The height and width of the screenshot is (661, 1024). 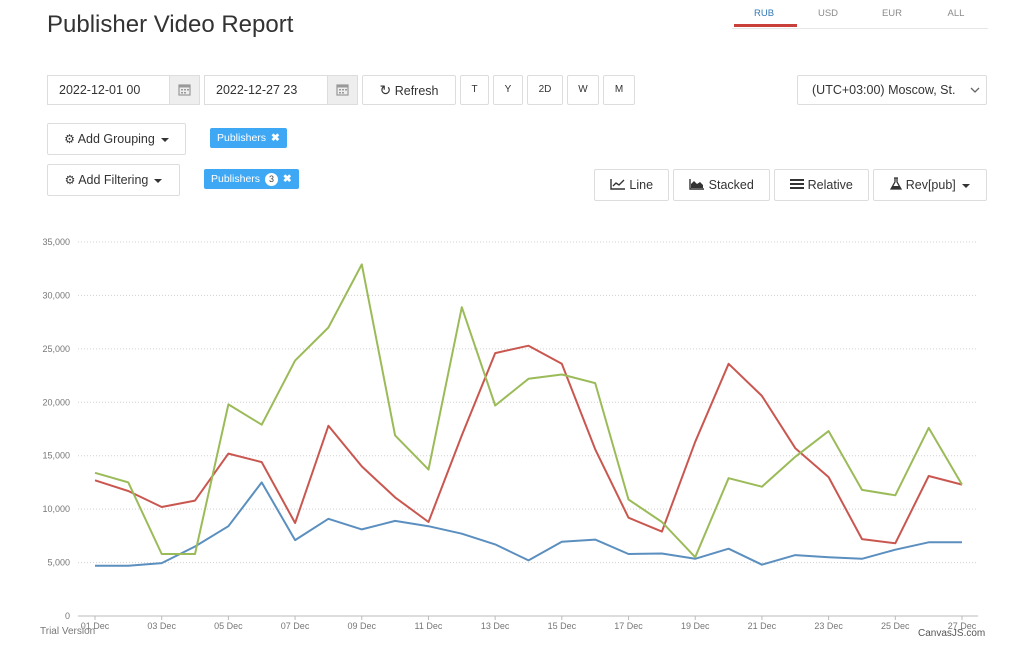 I want to click on x-tick-label: 21 Dec, so click(x=762, y=626).